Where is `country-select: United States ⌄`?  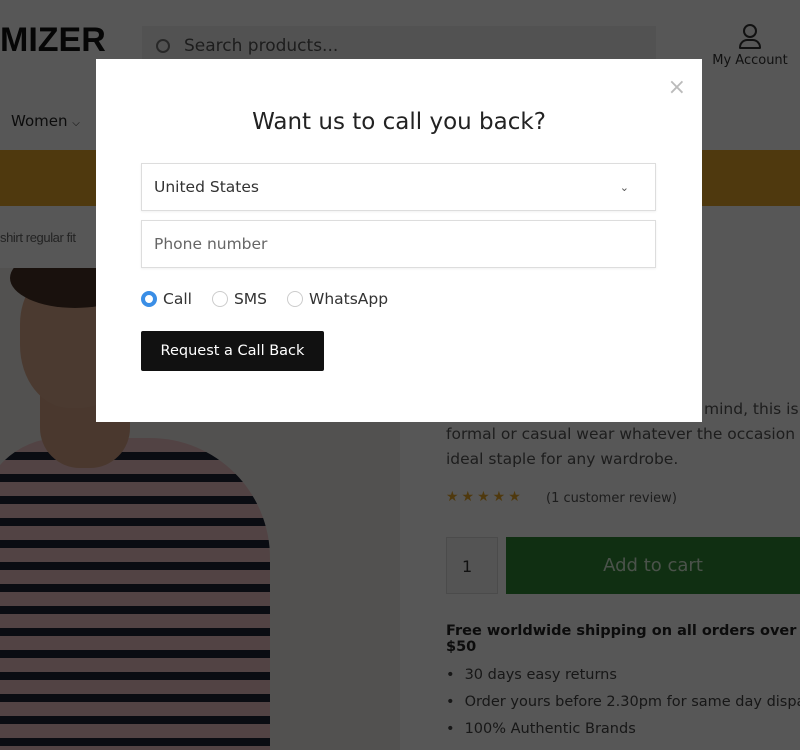
country-select: United States ⌄ is located at coordinates (398, 187).